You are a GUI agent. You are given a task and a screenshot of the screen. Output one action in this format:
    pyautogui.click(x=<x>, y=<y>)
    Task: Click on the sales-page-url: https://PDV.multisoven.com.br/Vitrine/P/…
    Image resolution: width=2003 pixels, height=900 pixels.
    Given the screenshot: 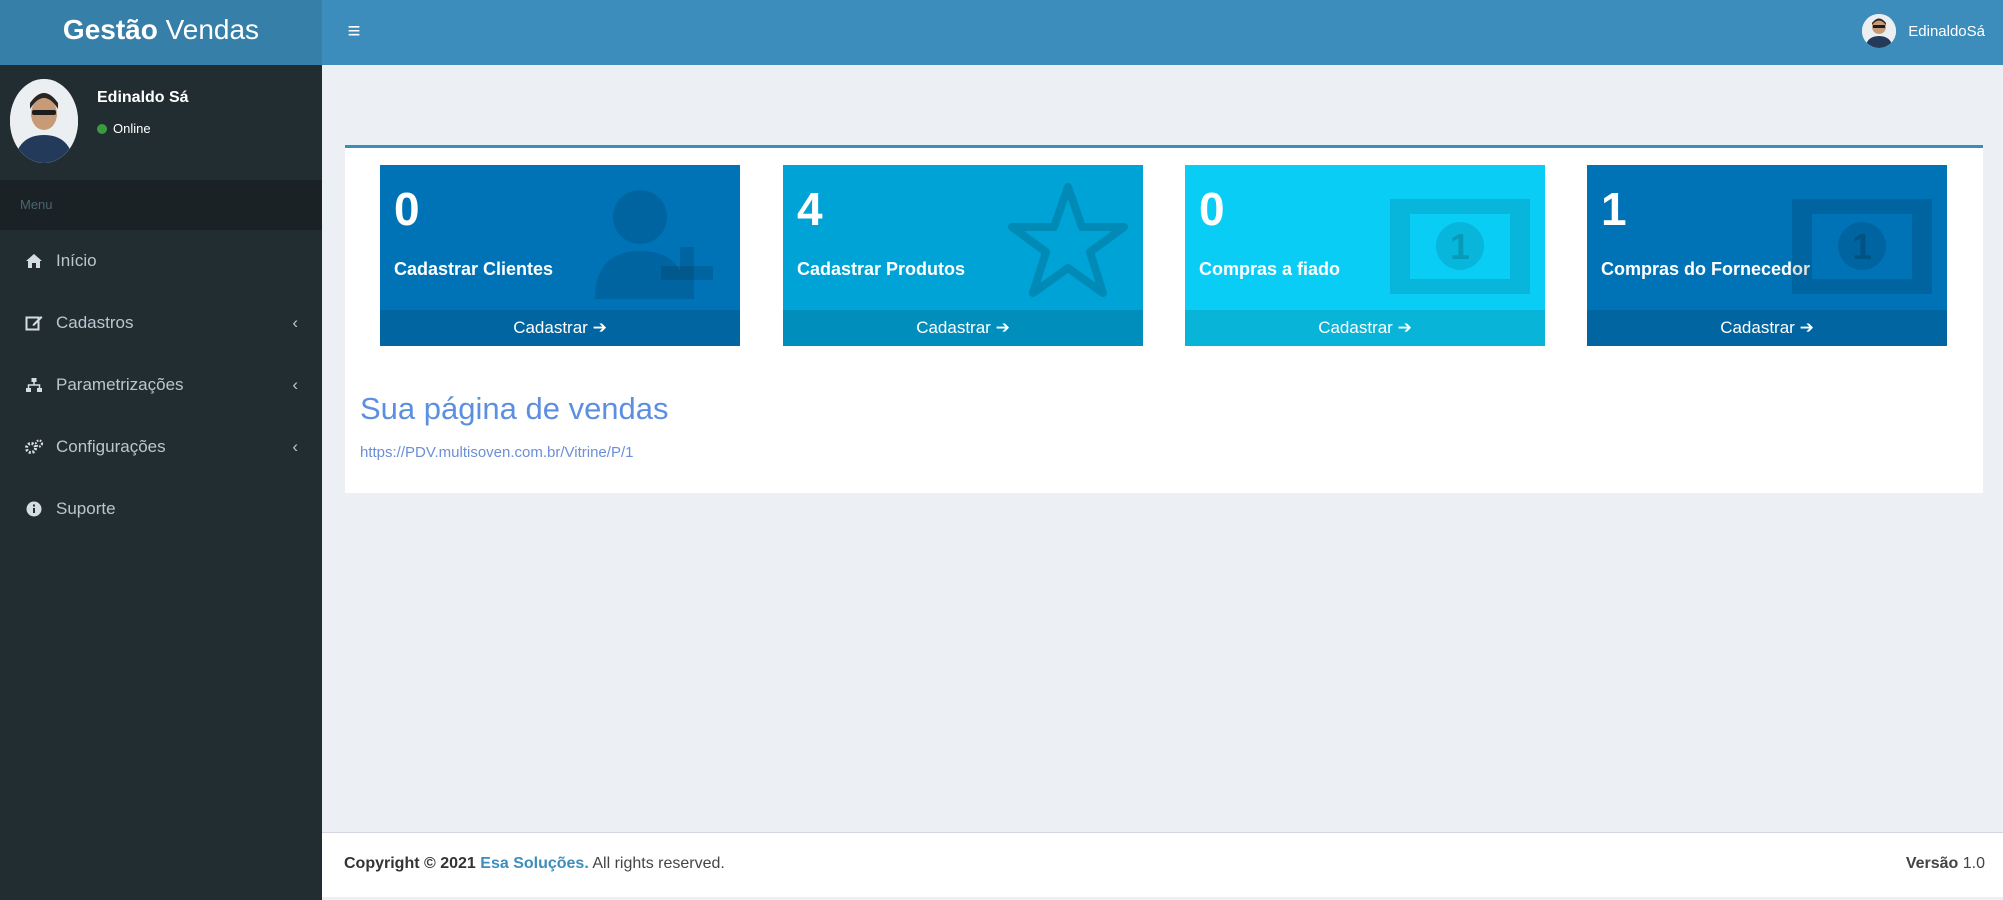 What is the action you would take?
    pyautogui.click(x=496, y=452)
    